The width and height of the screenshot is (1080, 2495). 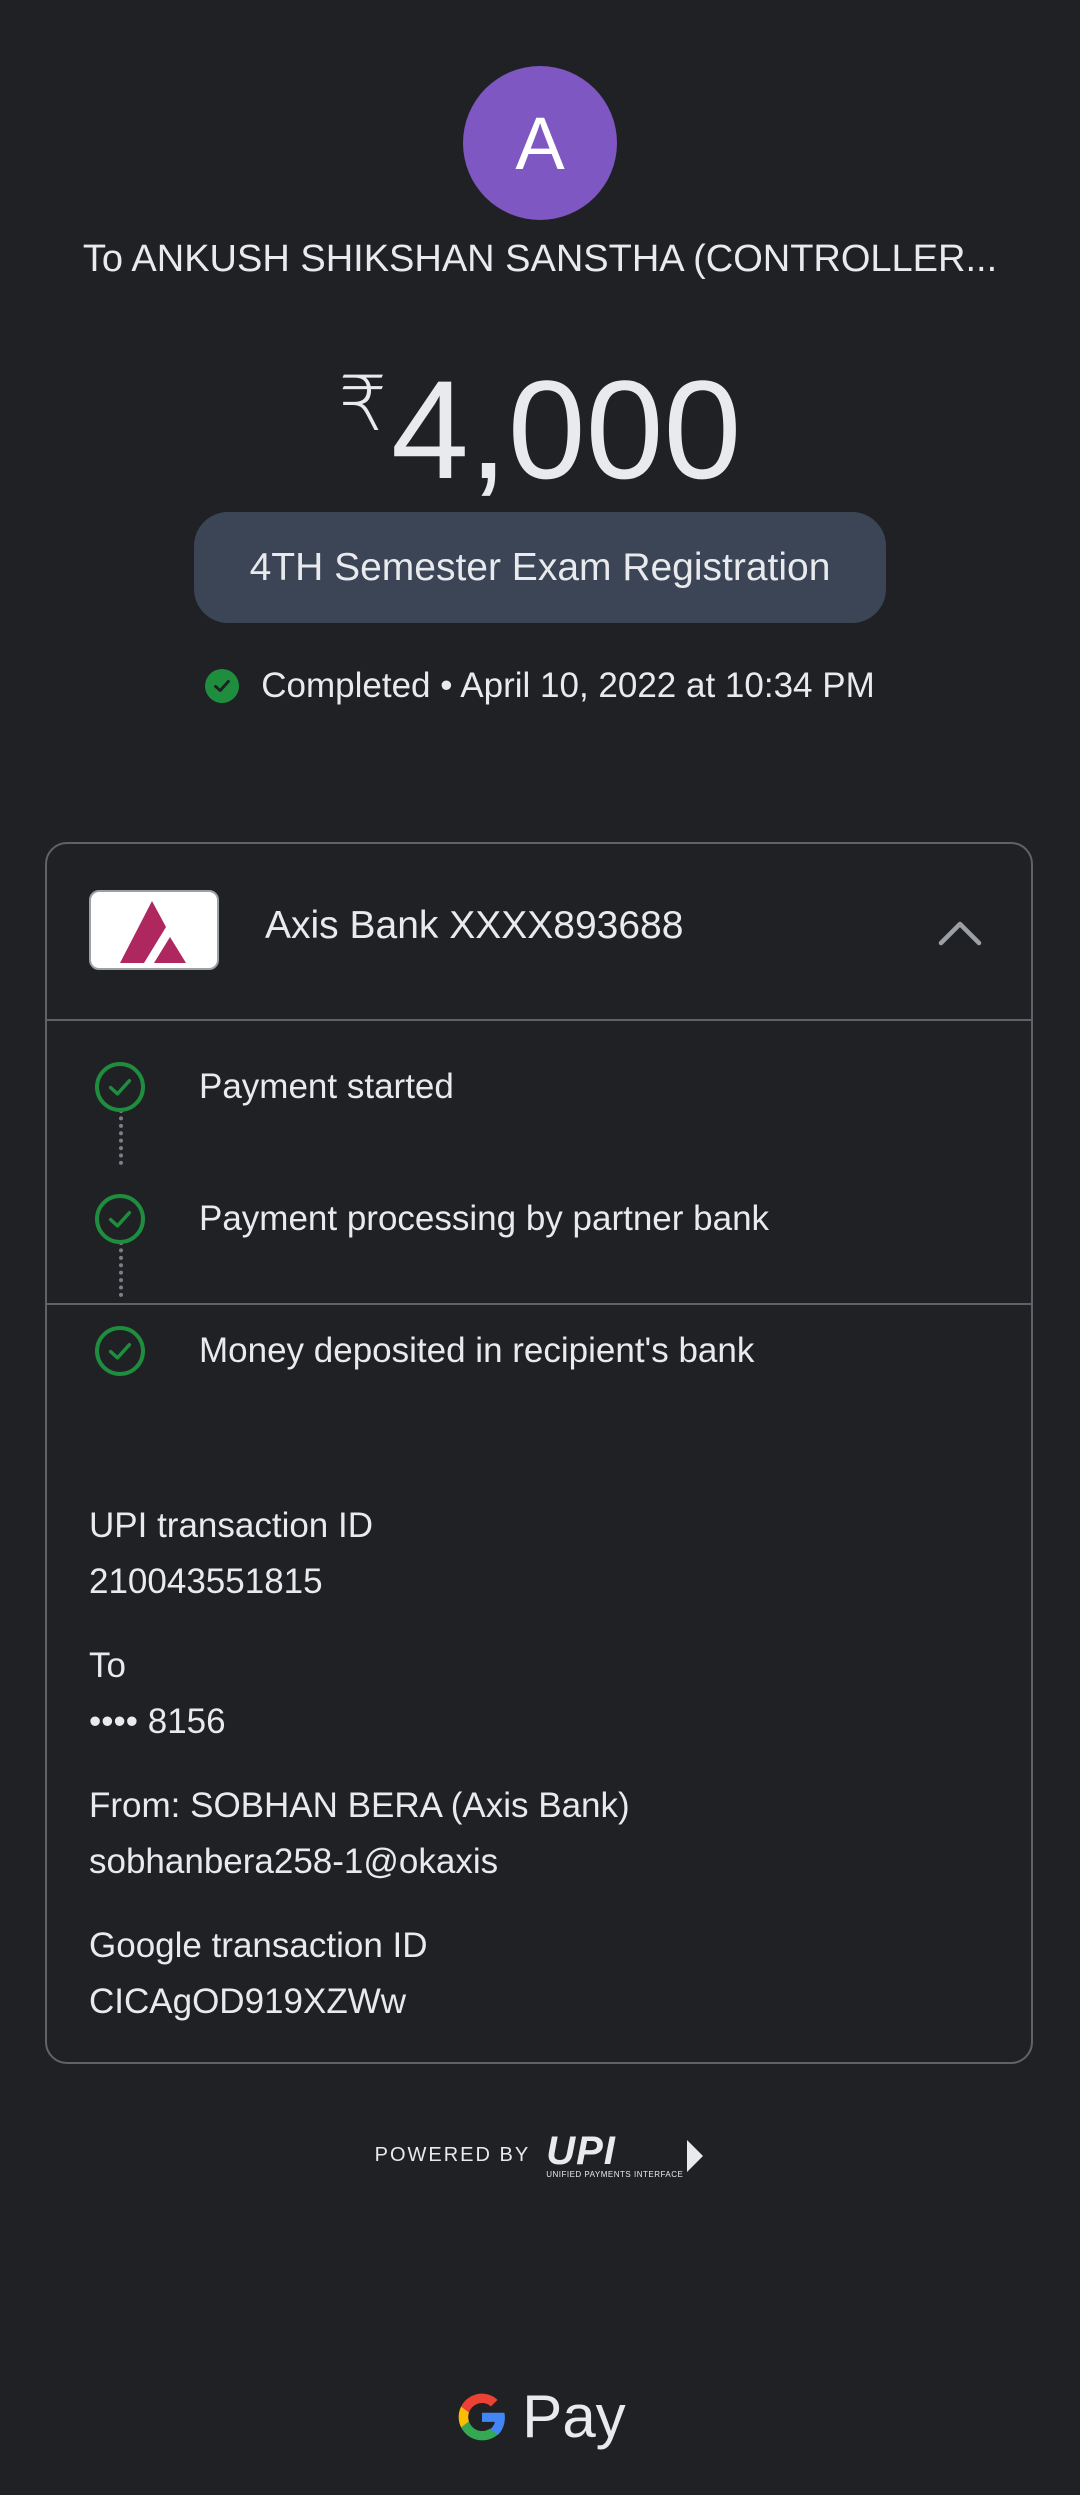 What do you see at coordinates (258, 1945) in the screenshot?
I see `google-transaction-id-label: Google transaction ID` at bounding box center [258, 1945].